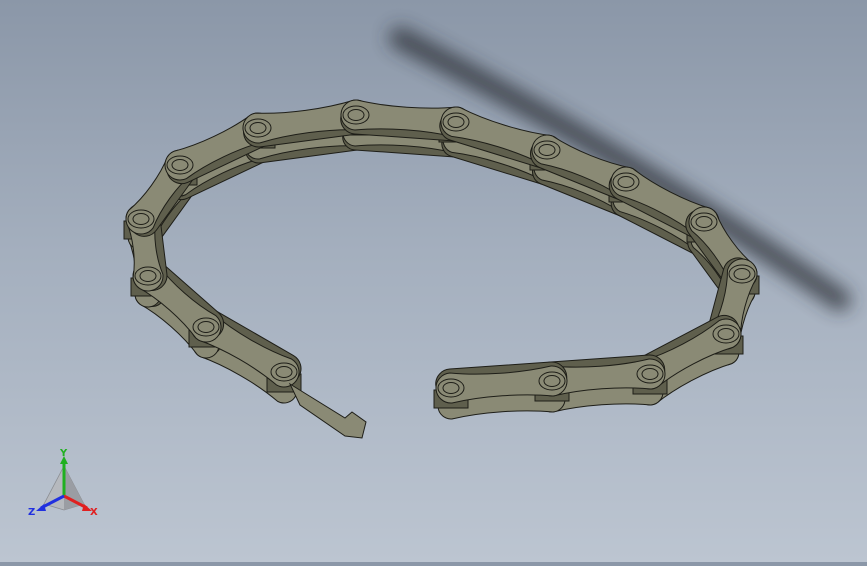 The image size is (867, 566). I want to click on y-axis-label: Y, so click(63, 453).